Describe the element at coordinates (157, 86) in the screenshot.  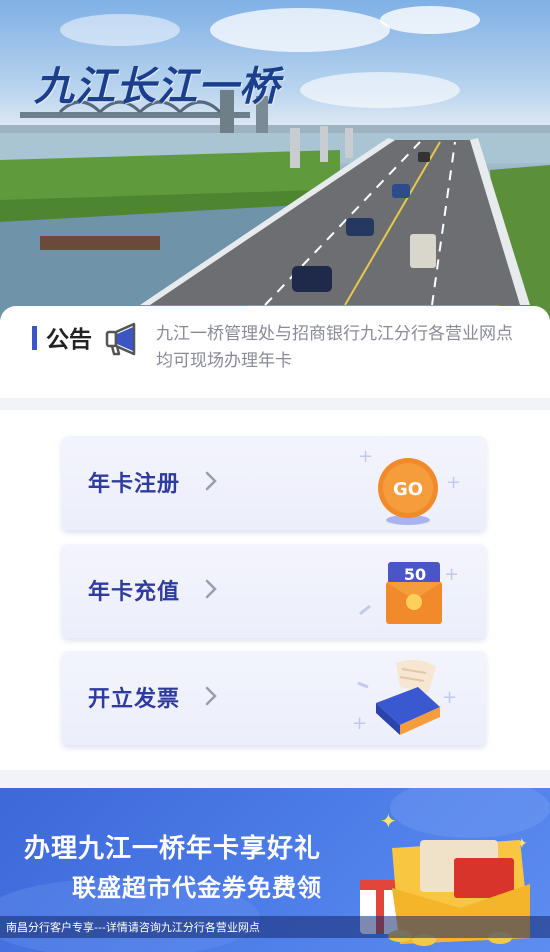
I see `hero-title: 九江长江一桥` at that location.